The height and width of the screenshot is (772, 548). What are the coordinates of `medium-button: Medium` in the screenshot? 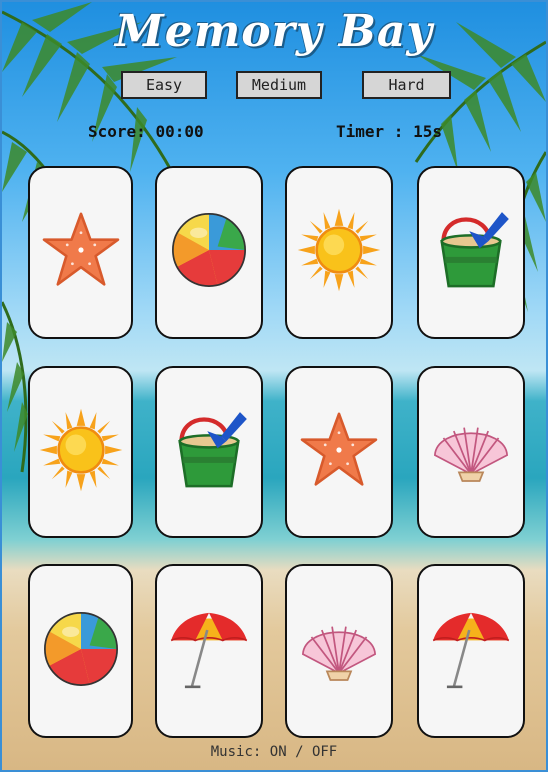 It's located at (279, 85).